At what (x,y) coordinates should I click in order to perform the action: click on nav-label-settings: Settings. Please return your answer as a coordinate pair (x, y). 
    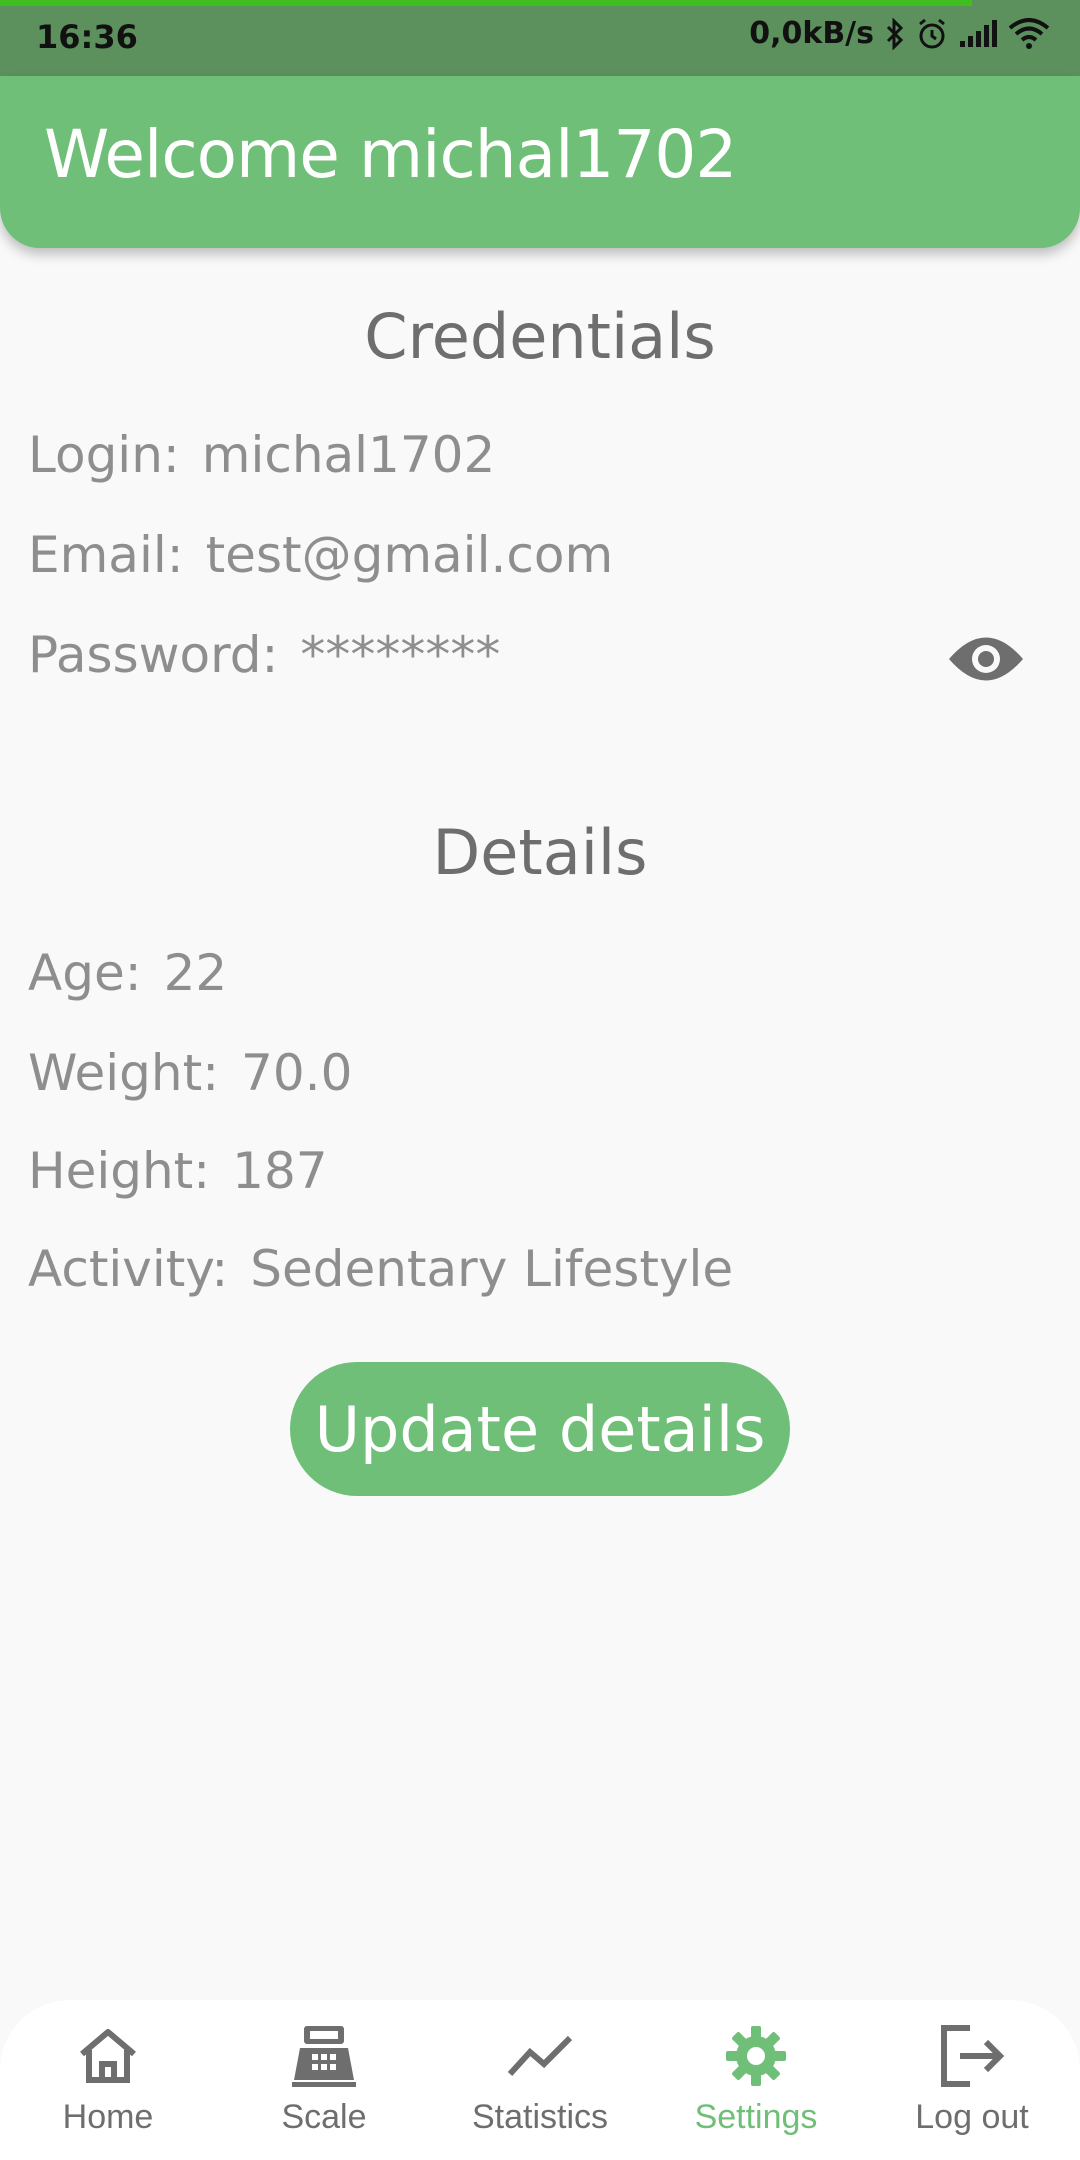
    Looking at the image, I should click on (756, 2117).